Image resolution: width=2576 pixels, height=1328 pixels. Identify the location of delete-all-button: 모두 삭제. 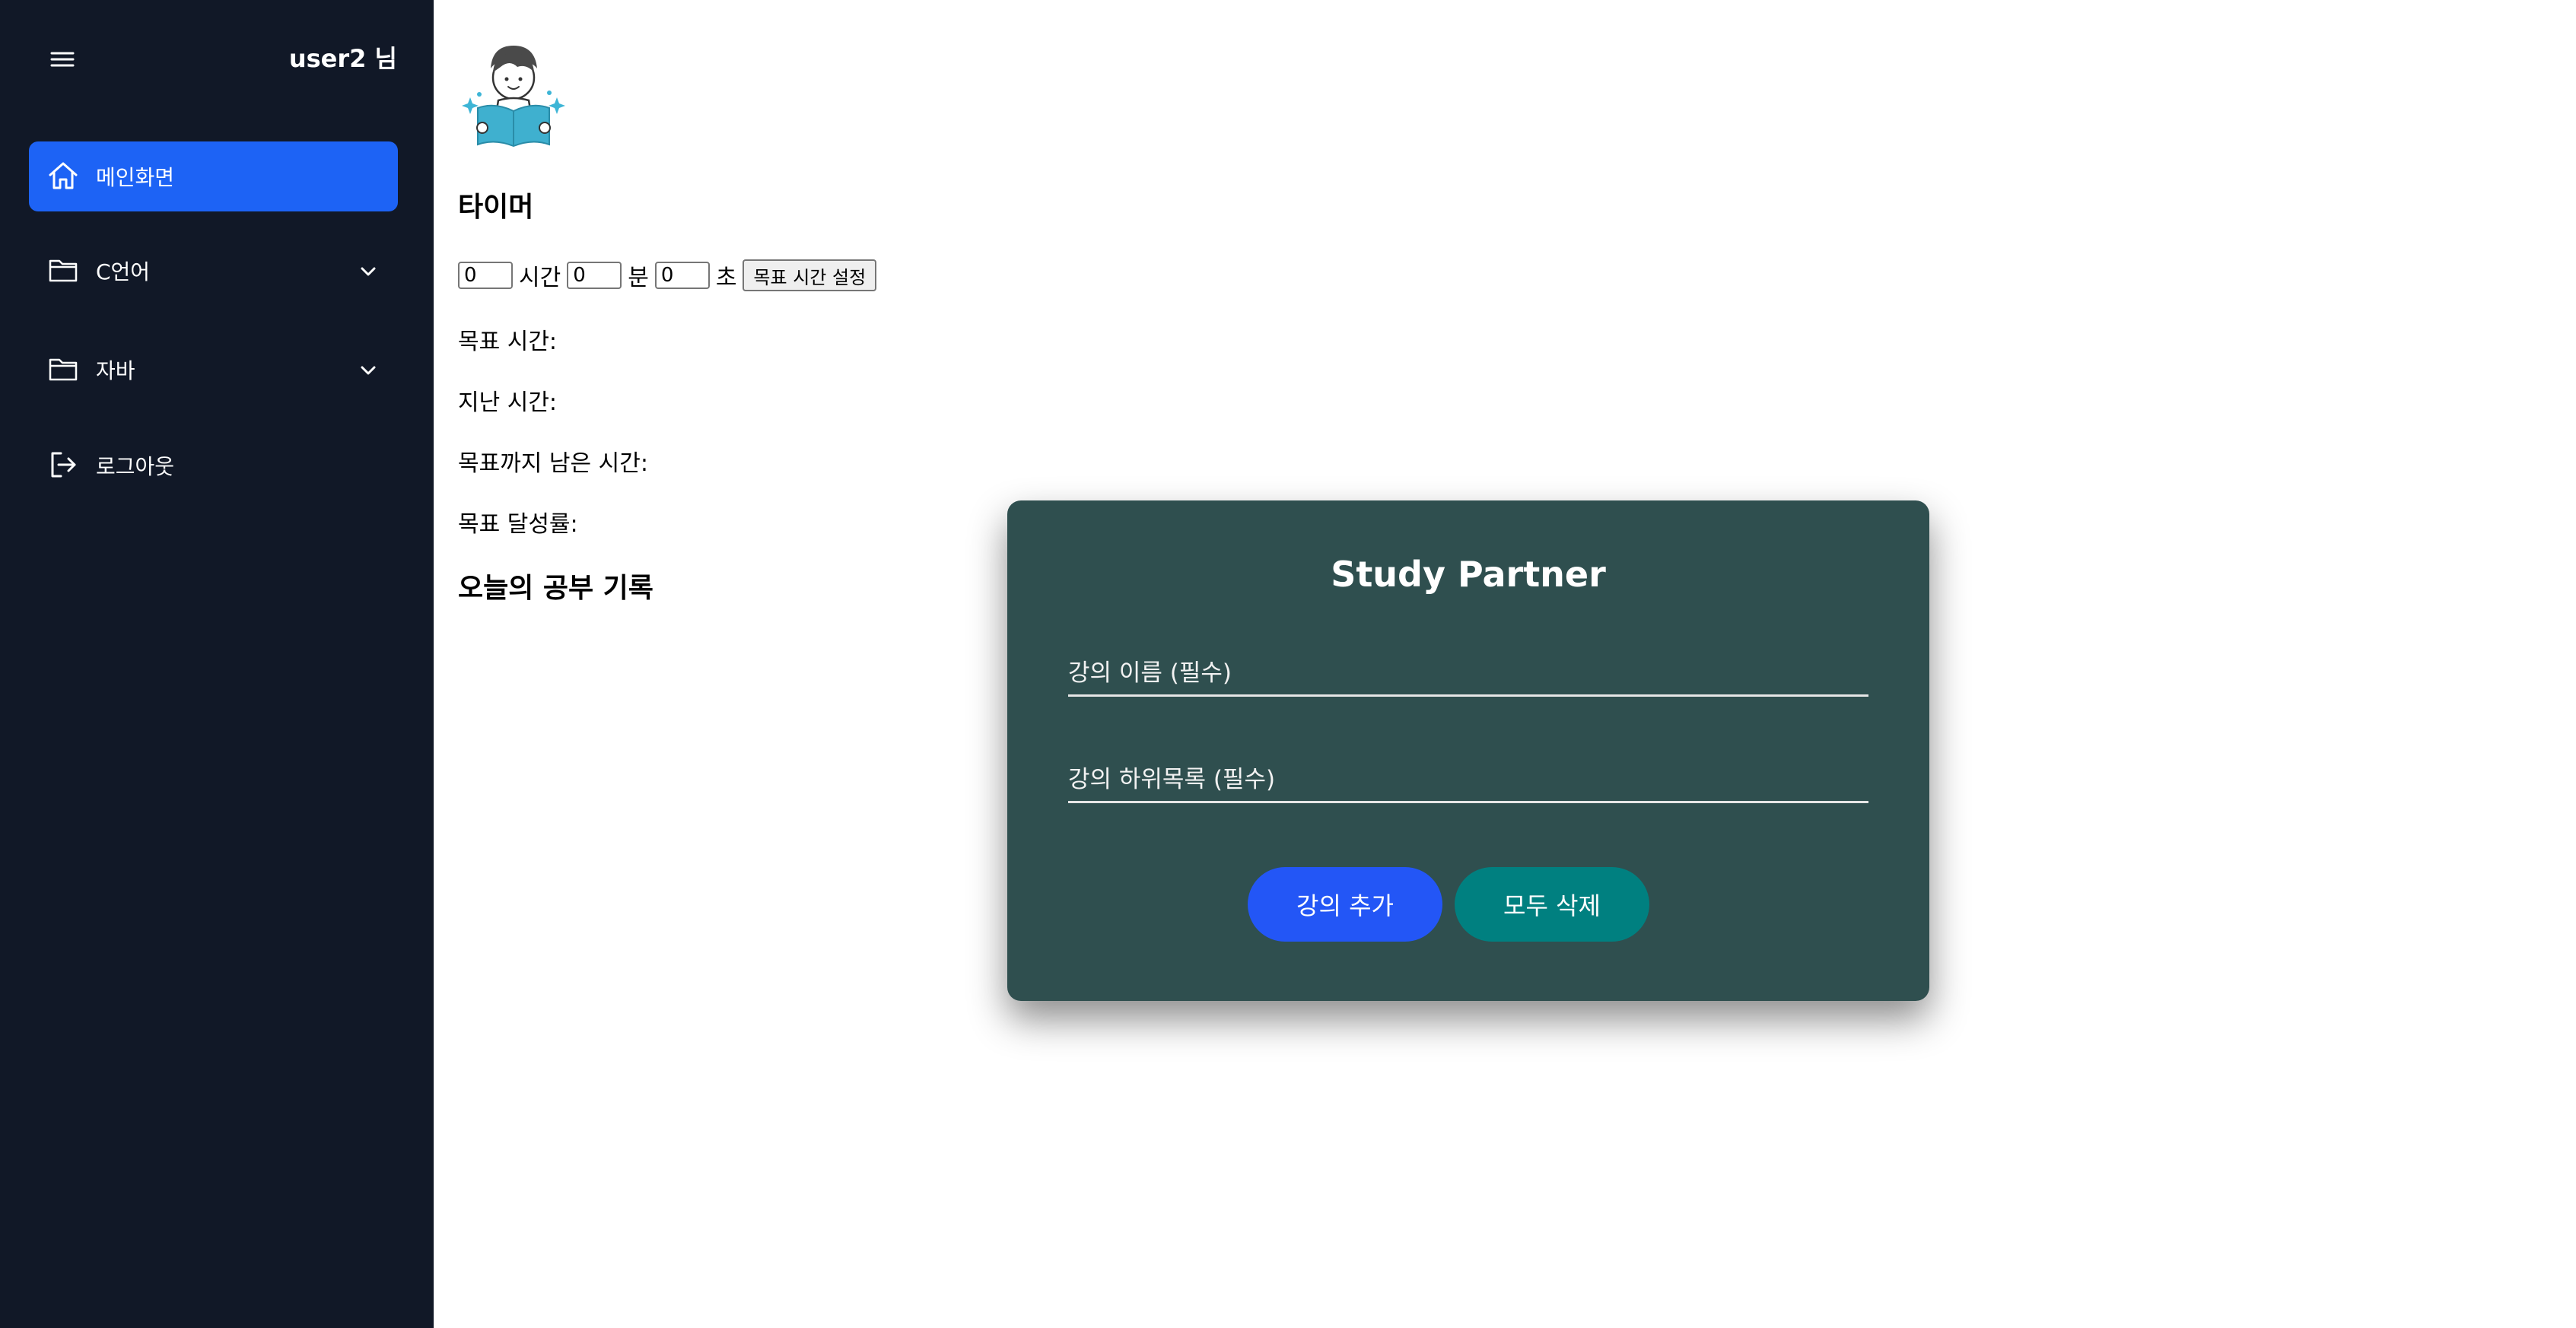
(1552, 904).